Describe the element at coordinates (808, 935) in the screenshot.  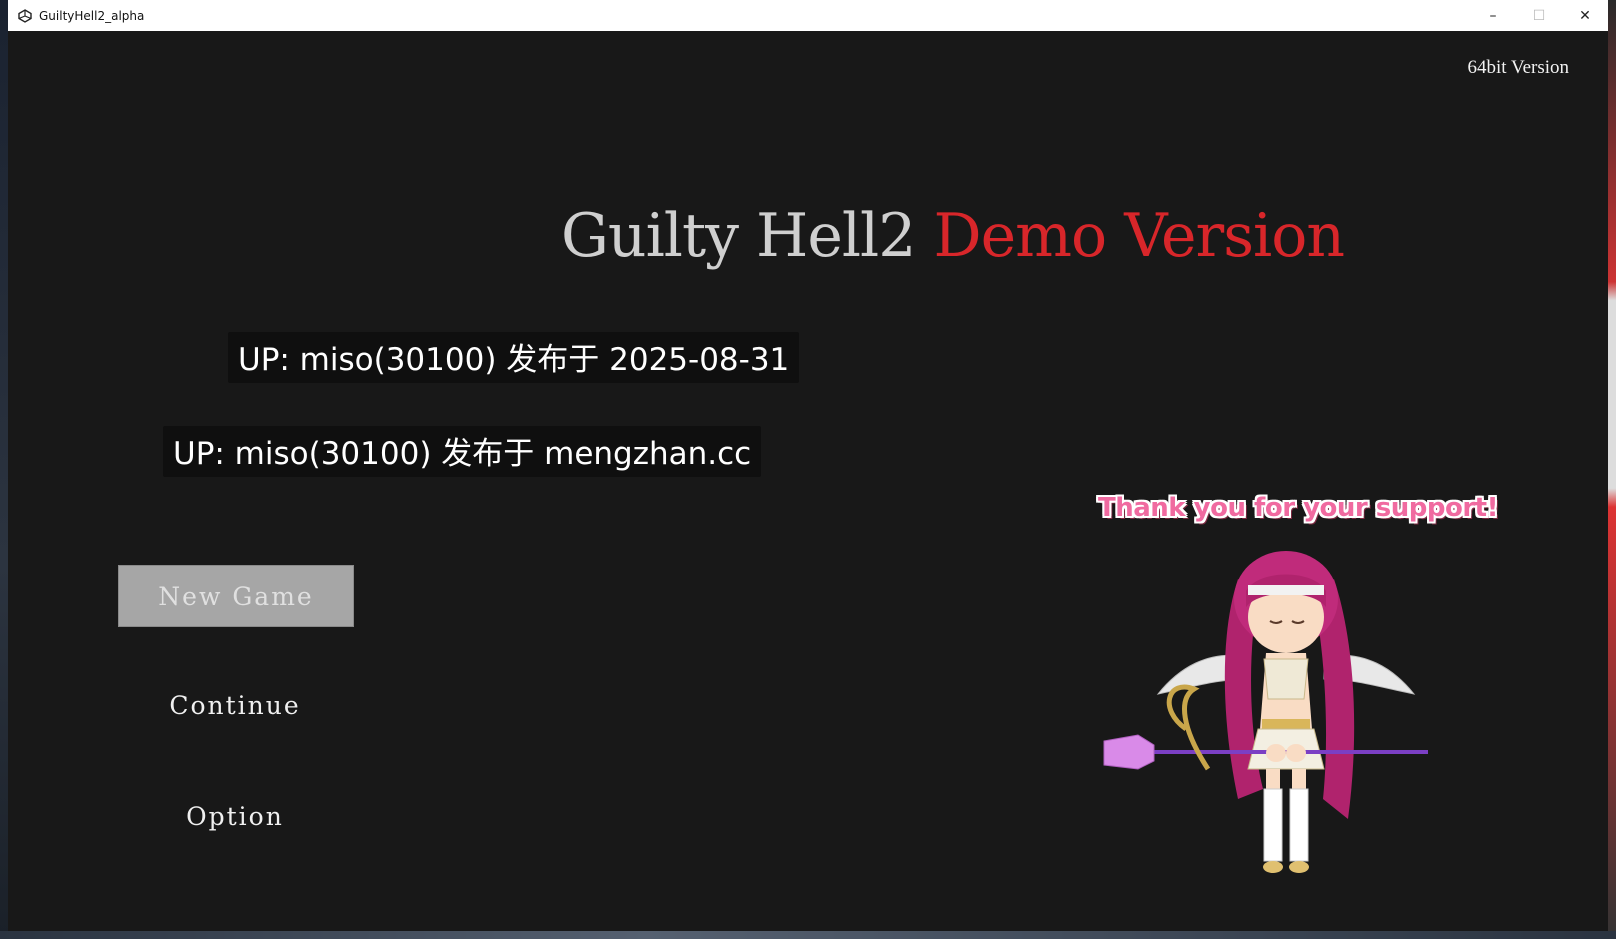
I see `desktop-background-bottom` at that location.